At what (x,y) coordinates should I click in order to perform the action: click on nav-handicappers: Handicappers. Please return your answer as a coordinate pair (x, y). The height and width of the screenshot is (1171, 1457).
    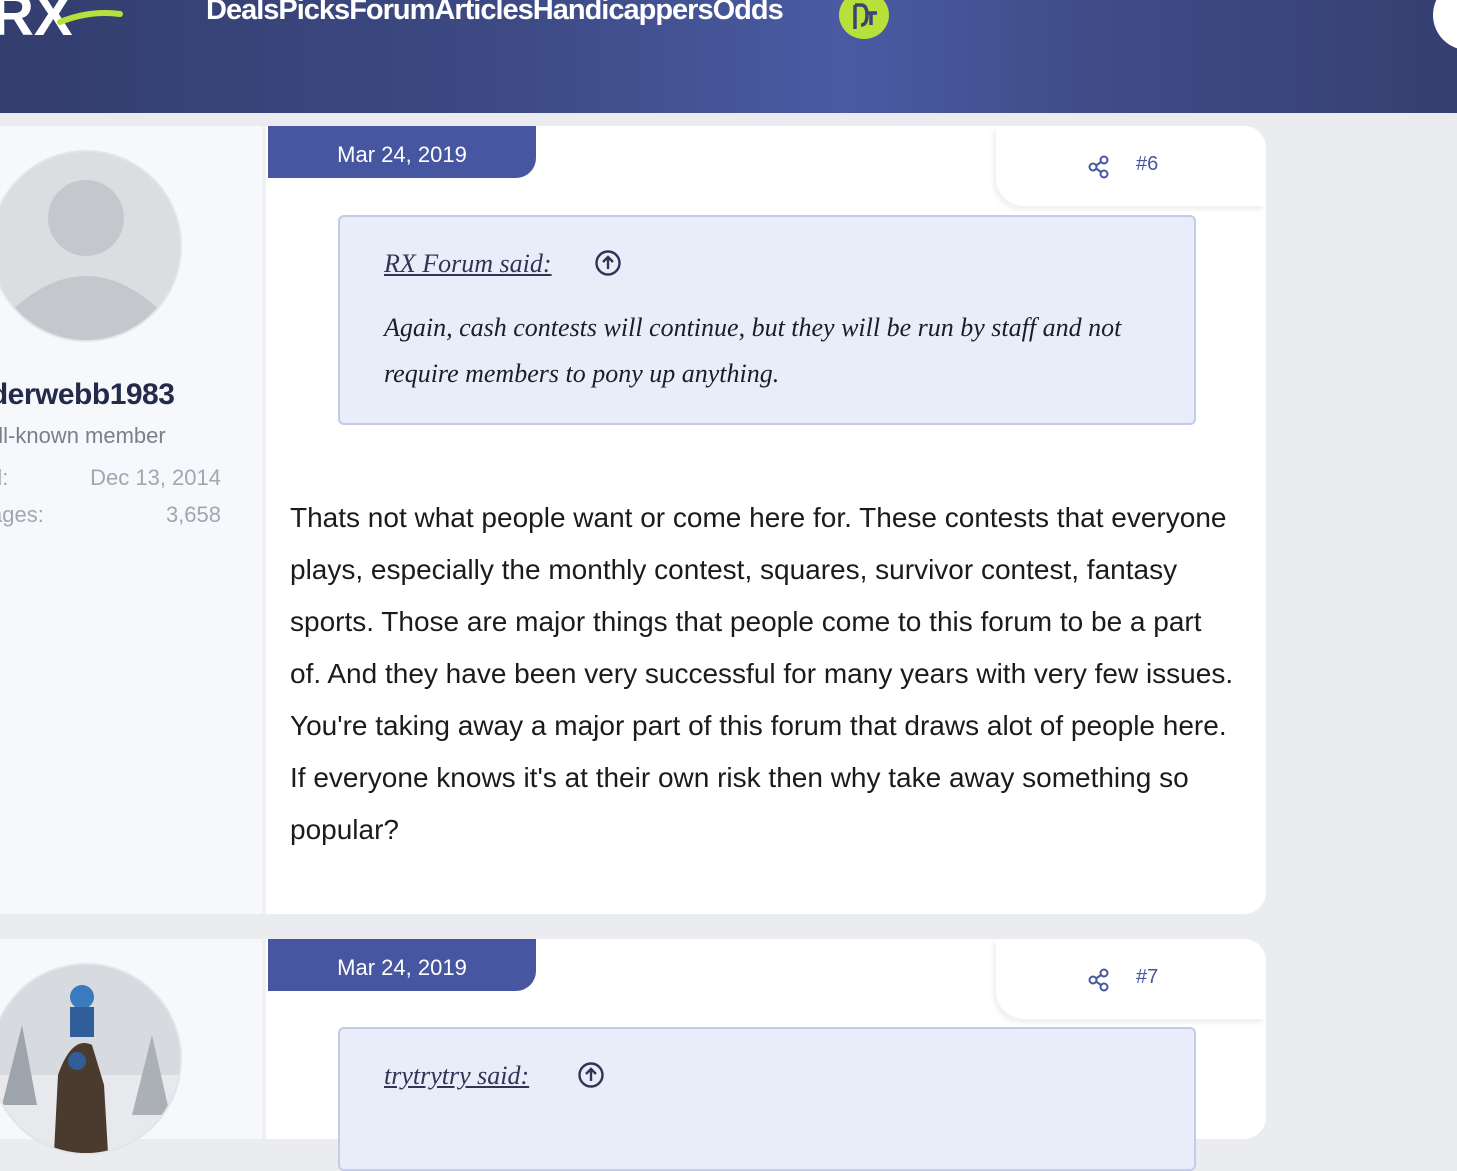
    Looking at the image, I should click on (623, 13).